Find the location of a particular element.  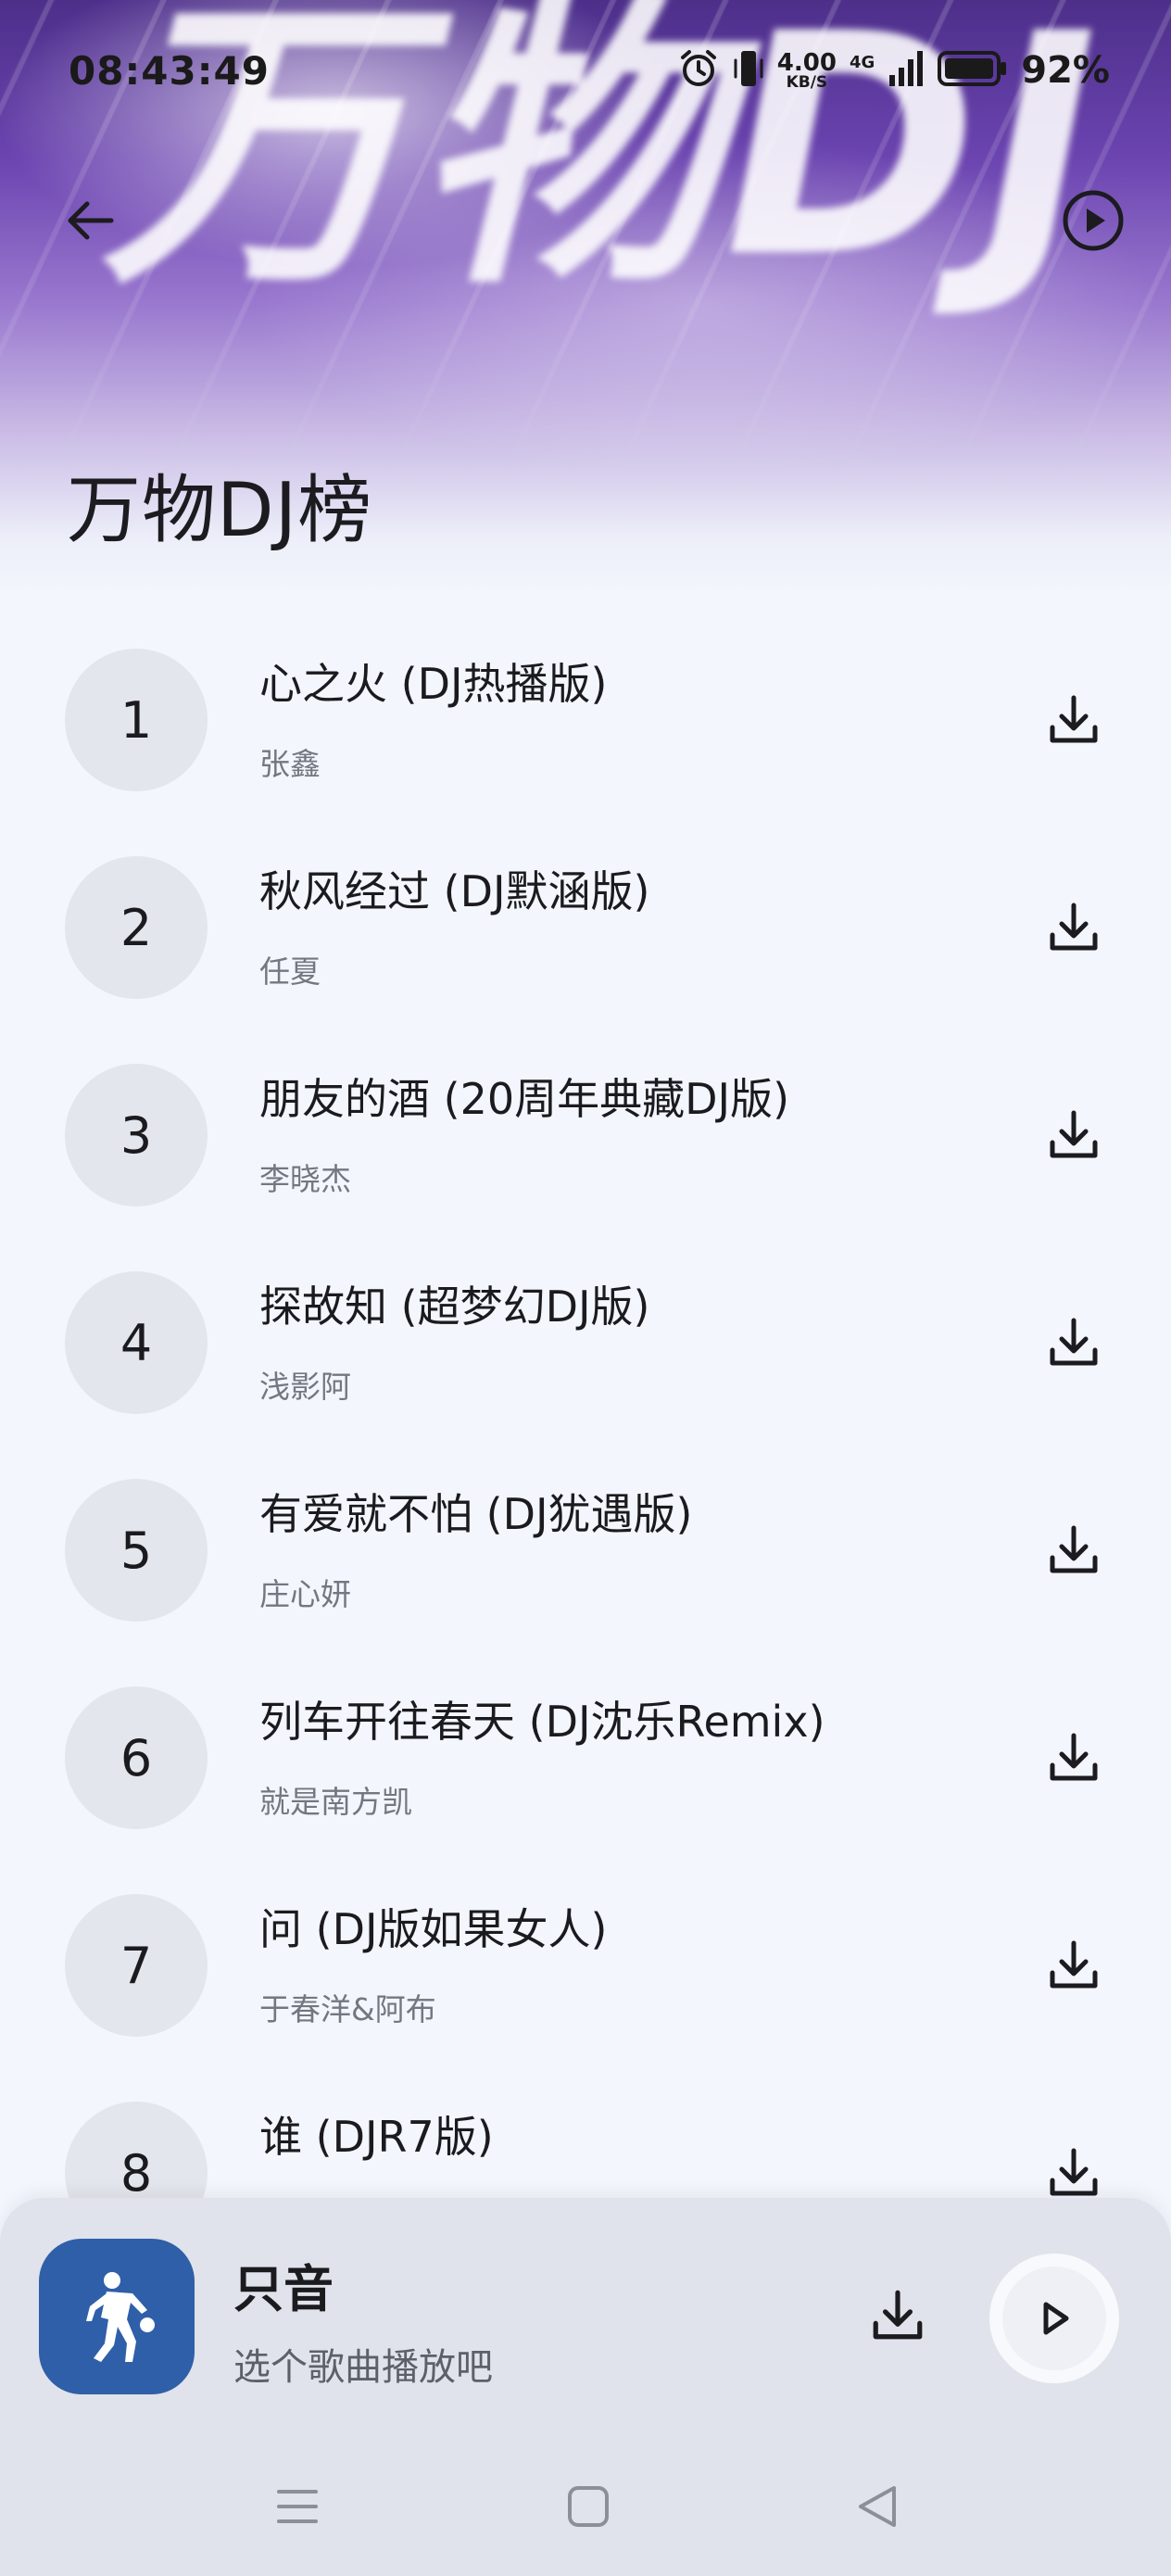

song-title: 朋友的酒 (20周年典藏DJ版) is located at coordinates (525, 1099).